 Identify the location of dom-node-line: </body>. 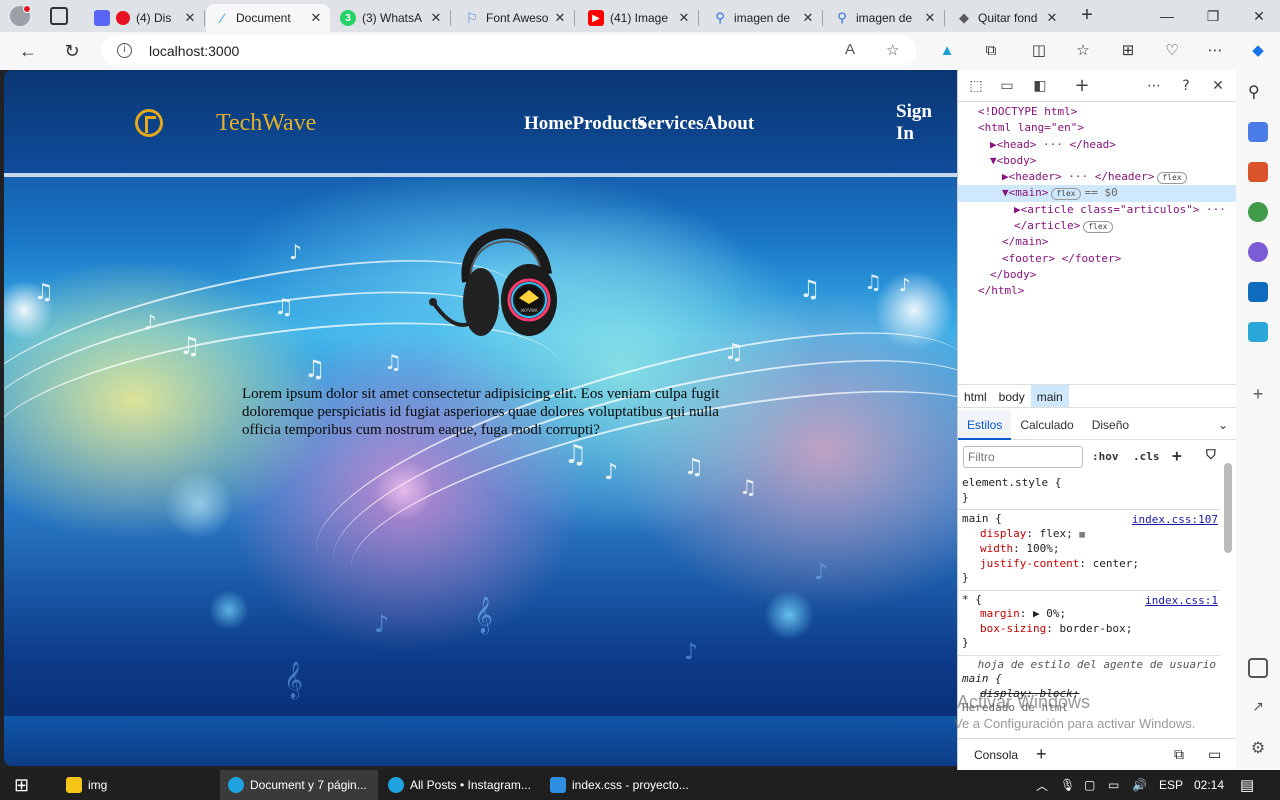
(1097, 275).